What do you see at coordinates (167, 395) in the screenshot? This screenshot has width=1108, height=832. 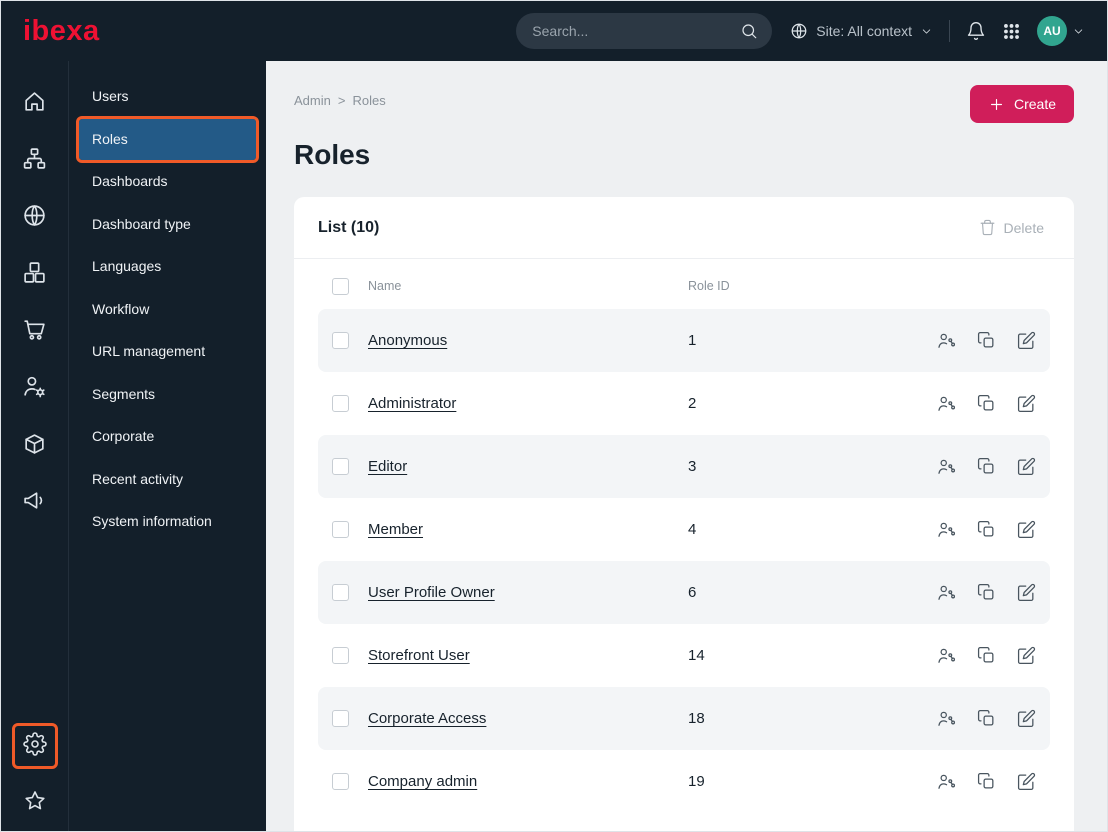 I see `sidebar-item-segments: Segments` at bounding box center [167, 395].